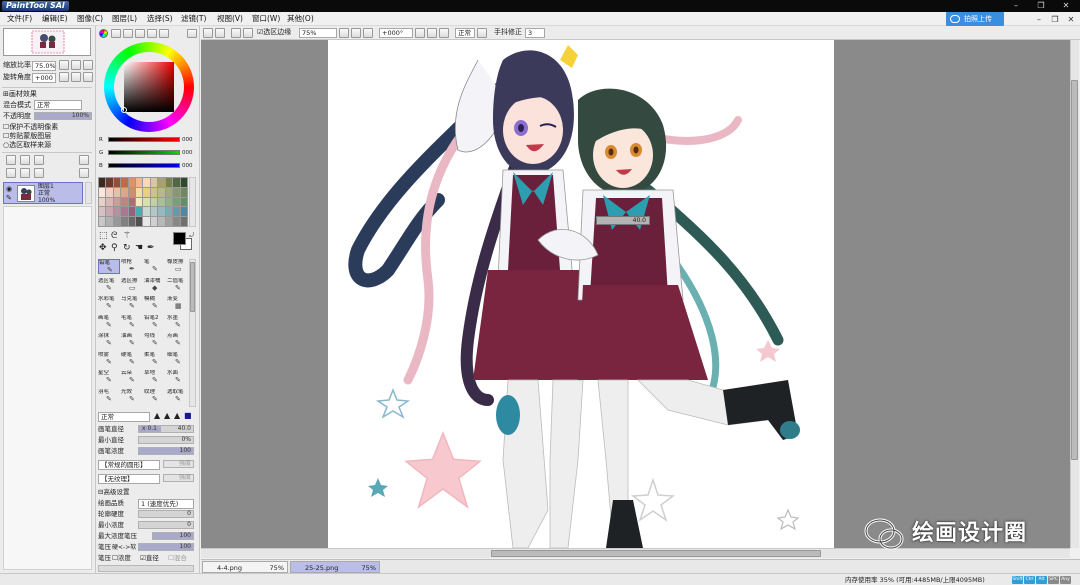  I want to click on brush-tool: 笔 ✎, so click(155, 266).